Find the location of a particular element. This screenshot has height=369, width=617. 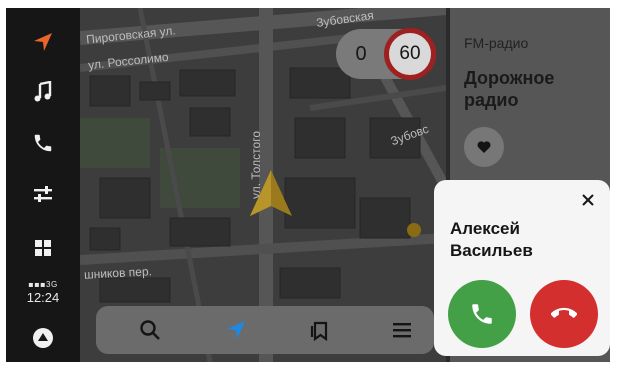

incoming-call-card: Алексей Васильев is located at coordinates (522, 268).